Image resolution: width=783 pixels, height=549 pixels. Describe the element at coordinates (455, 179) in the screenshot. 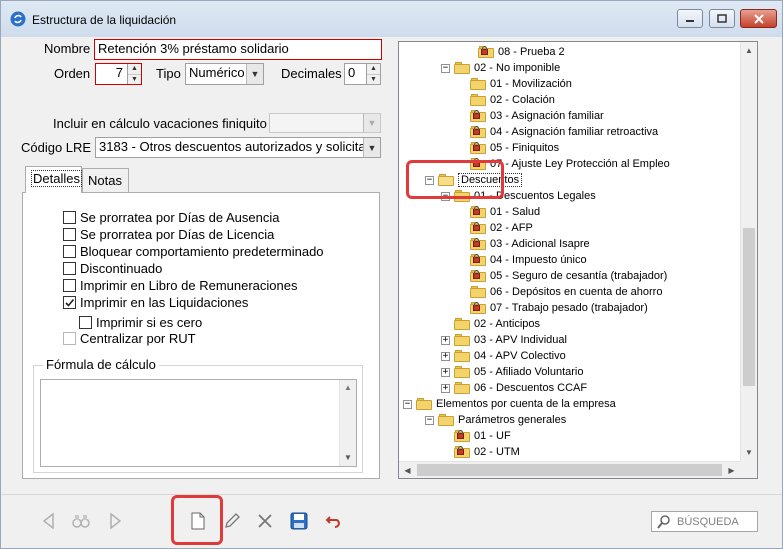

I see `highlight-descuentos` at that location.